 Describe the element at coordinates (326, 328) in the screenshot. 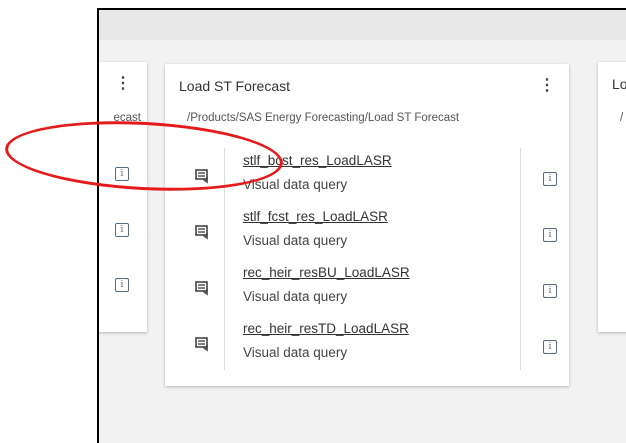

I see `item-name-link: rec_heir_resTD_LoadLASR` at that location.